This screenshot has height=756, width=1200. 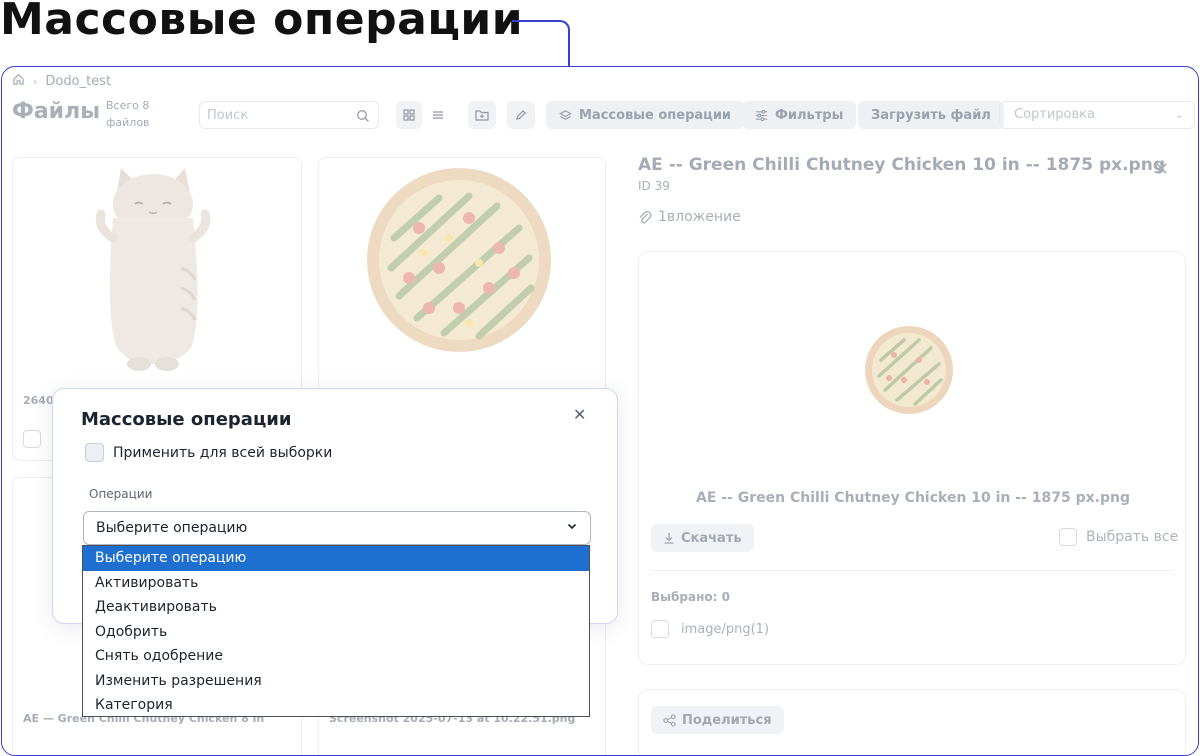 I want to click on search-icon, so click(x=363, y=117).